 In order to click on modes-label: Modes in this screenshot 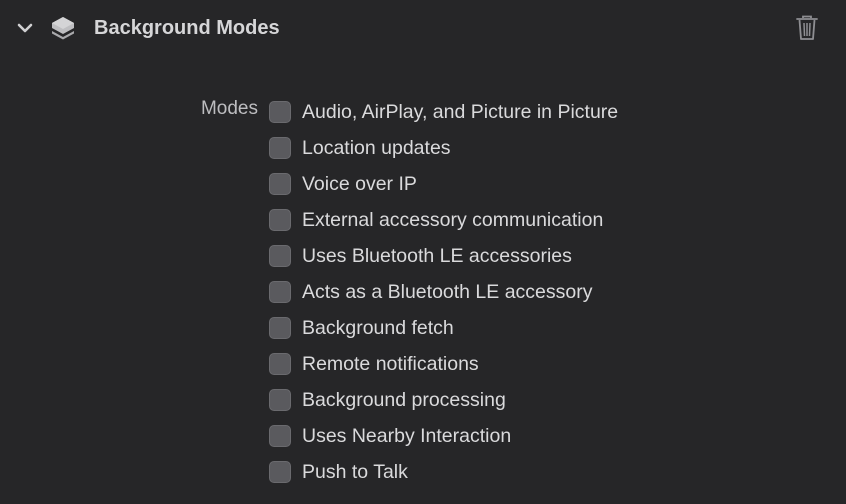, I will do `click(229, 108)`.